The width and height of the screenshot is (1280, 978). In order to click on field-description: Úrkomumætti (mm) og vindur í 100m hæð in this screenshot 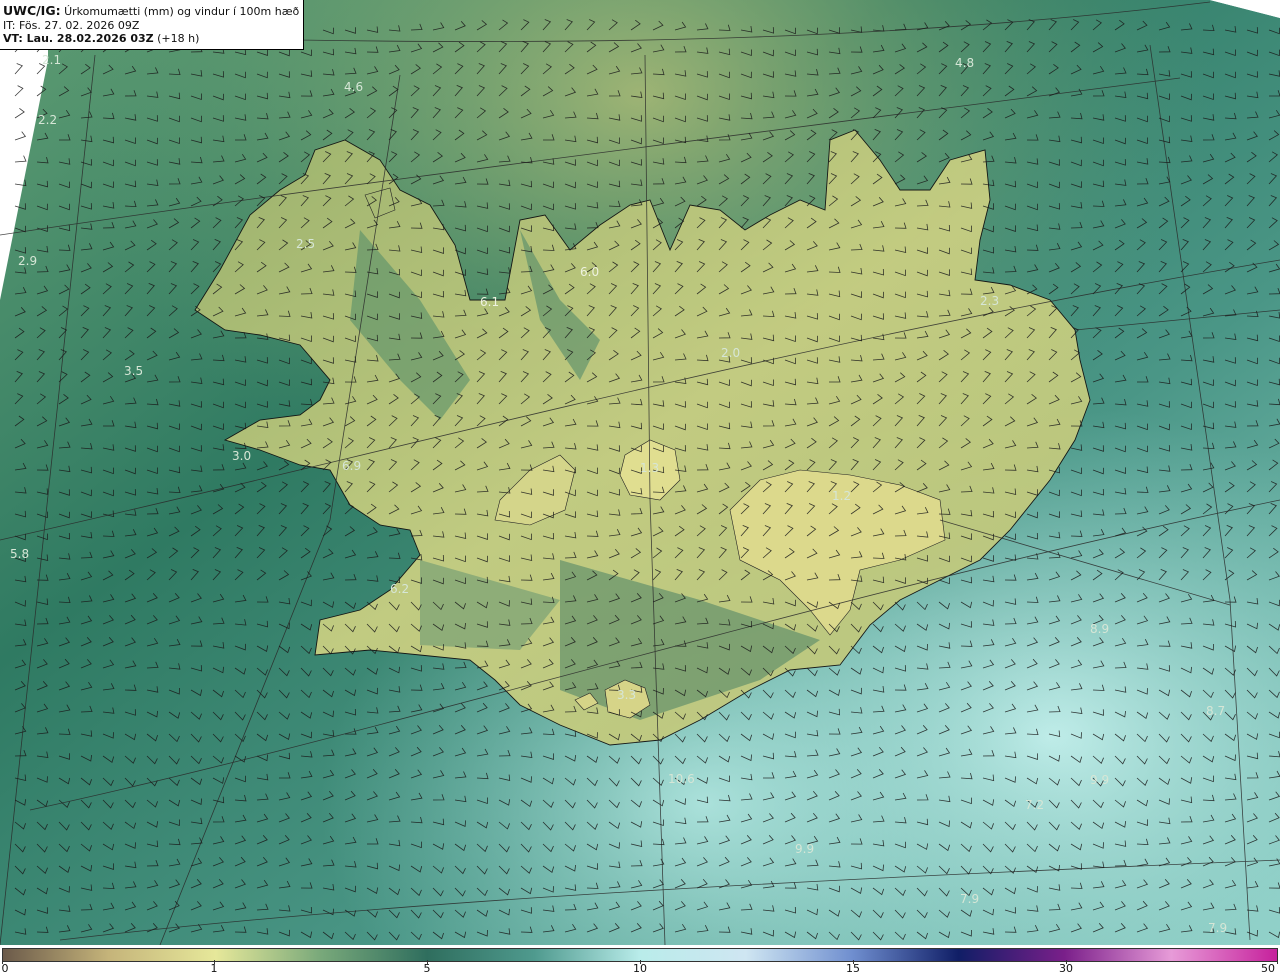, I will do `click(182, 11)`.